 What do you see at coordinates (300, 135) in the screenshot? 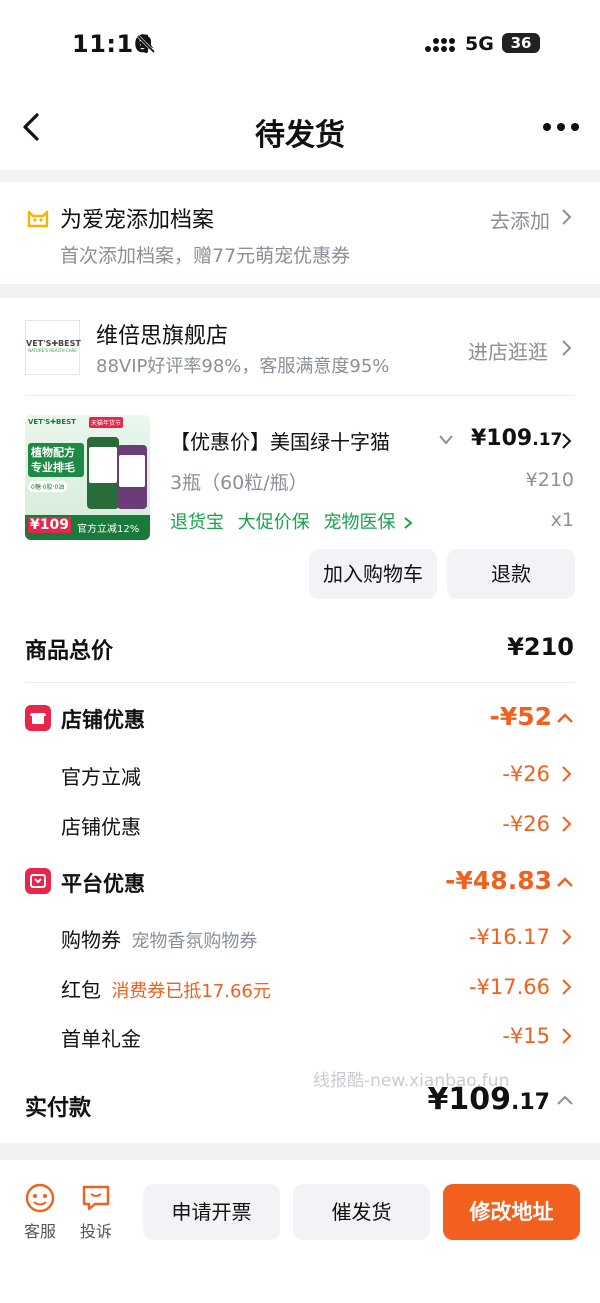
I see `page-title: 待发货` at bounding box center [300, 135].